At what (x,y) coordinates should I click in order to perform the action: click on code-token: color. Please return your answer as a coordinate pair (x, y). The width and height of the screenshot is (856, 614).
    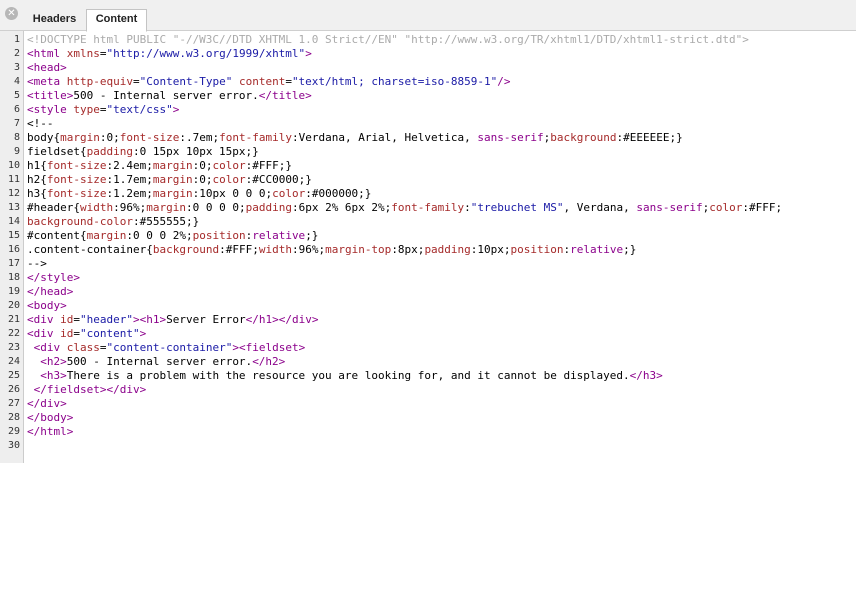
    Looking at the image, I should click on (229, 179).